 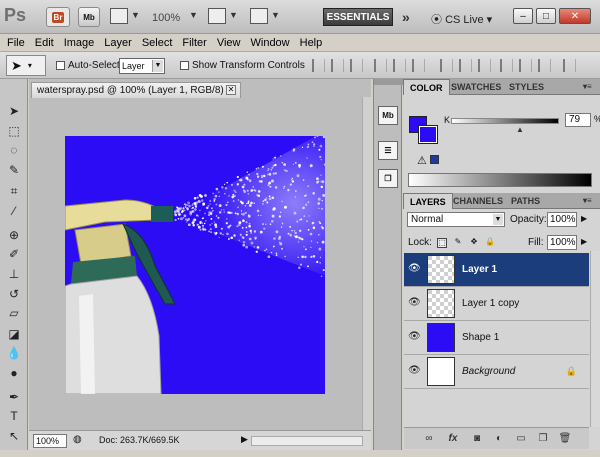 I want to click on distribute-right-icon, so click(x=544, y=65).